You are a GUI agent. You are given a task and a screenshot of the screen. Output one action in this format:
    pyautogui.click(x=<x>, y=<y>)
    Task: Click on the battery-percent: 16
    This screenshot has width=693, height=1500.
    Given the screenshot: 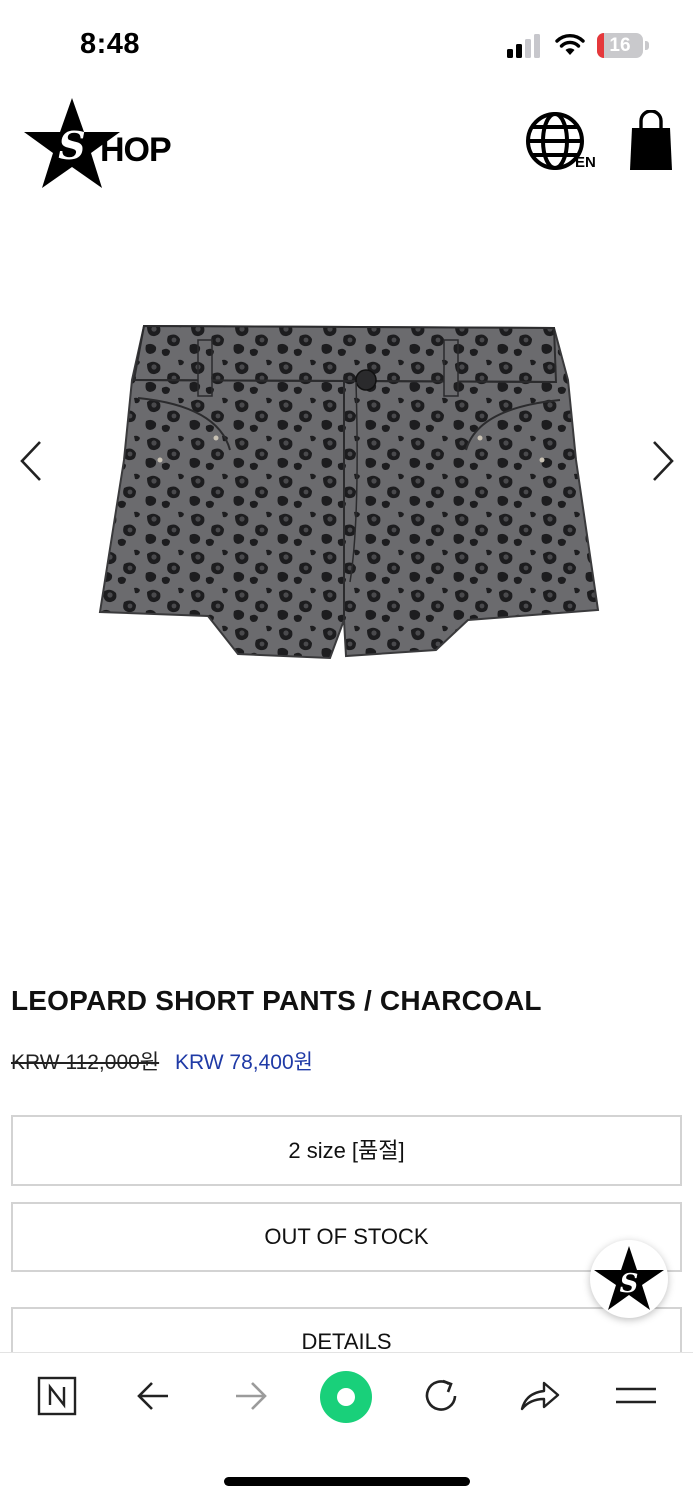 What is the action you would take?
    pyautogui.click(x=620, y=45)
    